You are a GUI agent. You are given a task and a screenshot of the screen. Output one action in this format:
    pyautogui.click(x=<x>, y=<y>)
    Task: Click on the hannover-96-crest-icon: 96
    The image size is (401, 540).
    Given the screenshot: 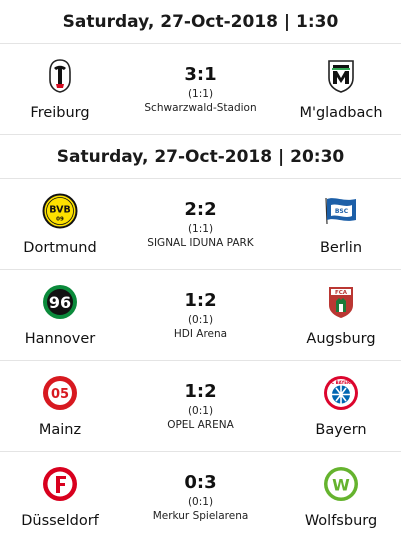 What is the action you would take?
    pyautogui.click(x=60, y=302)
    